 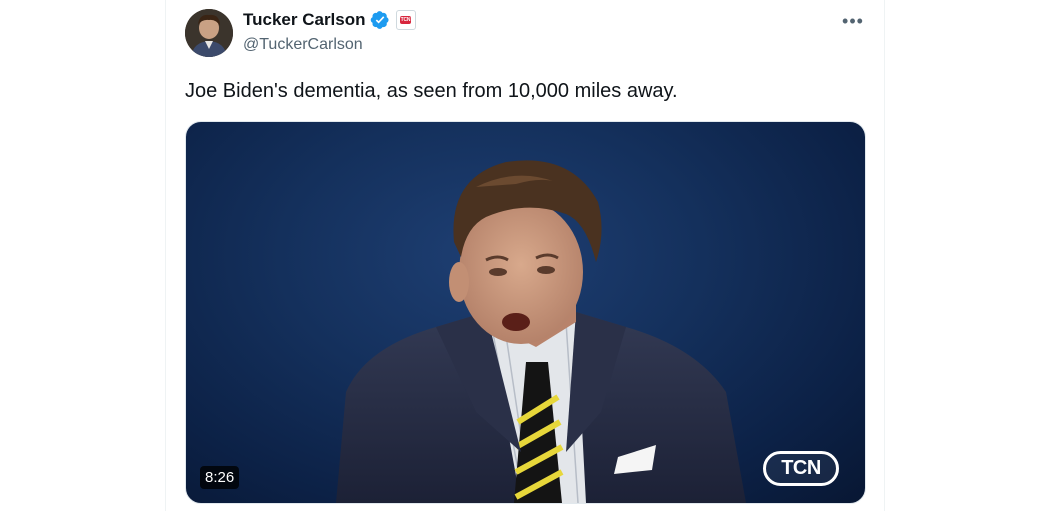 I want to click on affiliation-badge-text: TCN, so click(x=405, y=20).